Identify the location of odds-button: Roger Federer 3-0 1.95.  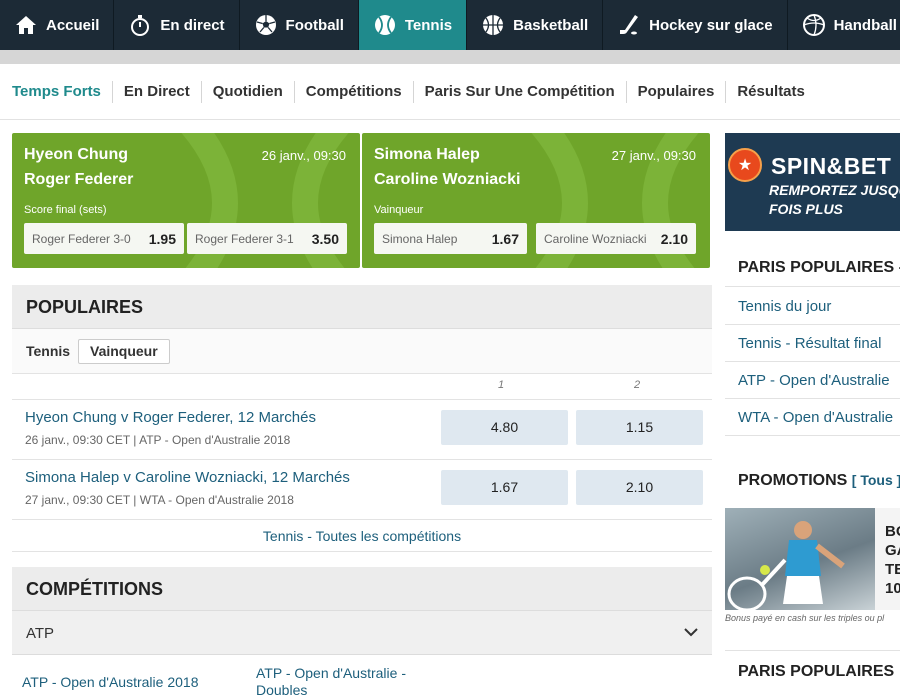
(104, 238).